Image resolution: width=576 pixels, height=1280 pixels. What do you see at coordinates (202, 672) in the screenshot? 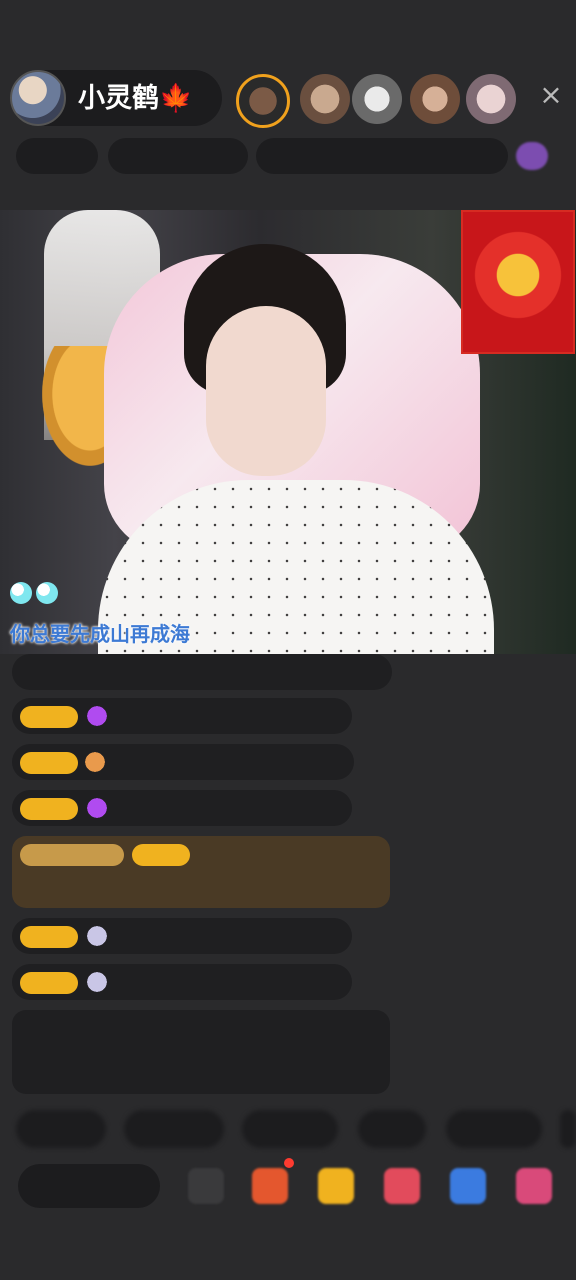
I see `chat-system-message` at bounding box center [202, 672].